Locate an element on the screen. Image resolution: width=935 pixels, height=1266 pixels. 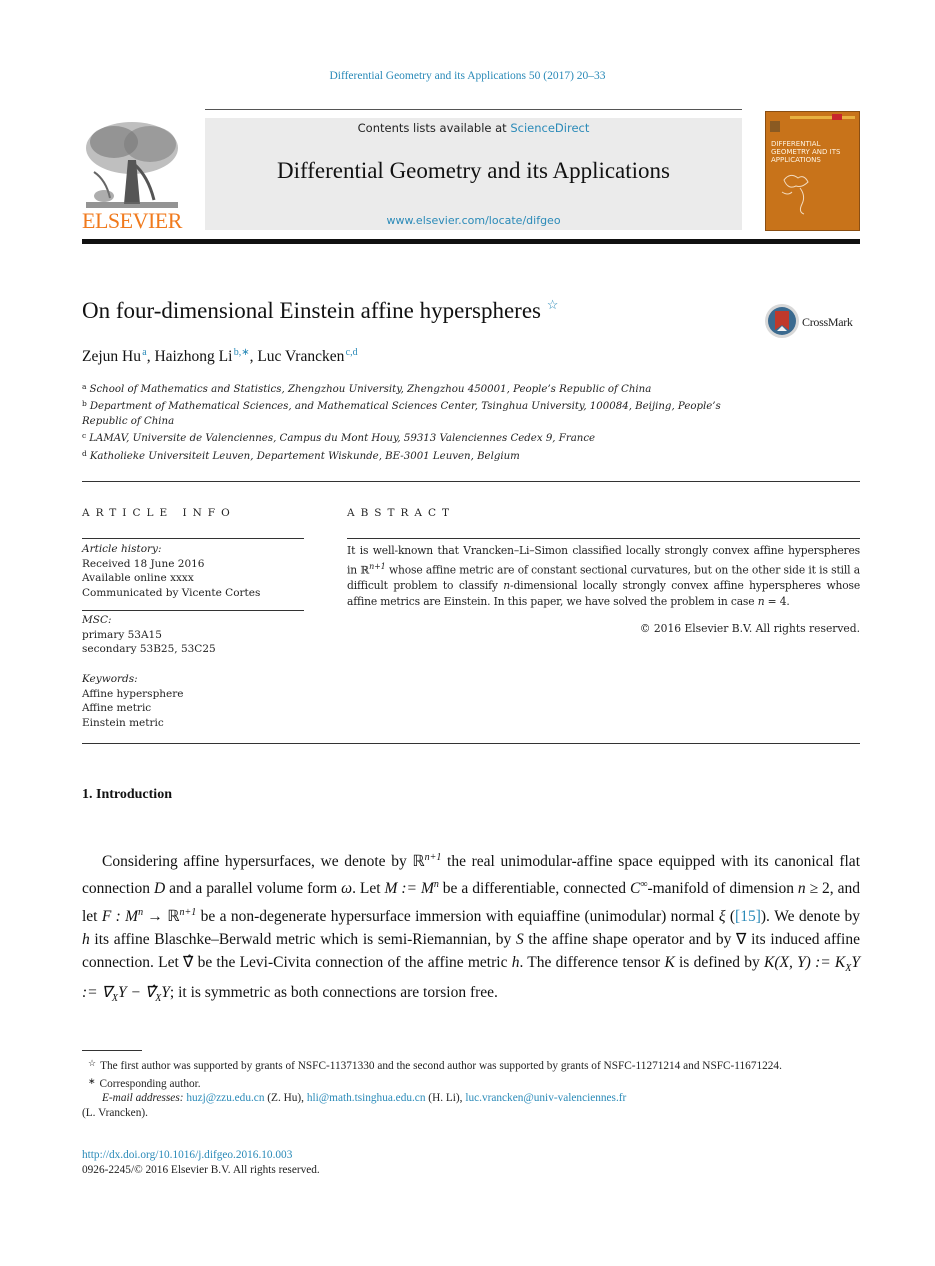
affiliation-mark: c is located at coordinates (84, 436).